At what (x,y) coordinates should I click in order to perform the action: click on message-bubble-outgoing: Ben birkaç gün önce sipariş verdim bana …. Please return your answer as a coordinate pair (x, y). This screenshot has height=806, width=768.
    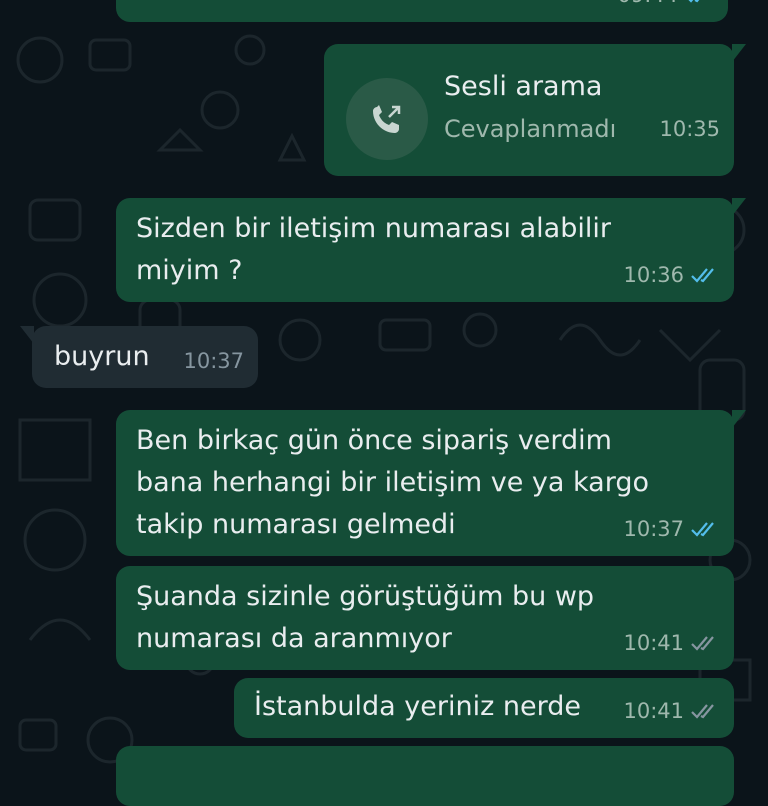
    Looking at the image, I should click on (431, 483).